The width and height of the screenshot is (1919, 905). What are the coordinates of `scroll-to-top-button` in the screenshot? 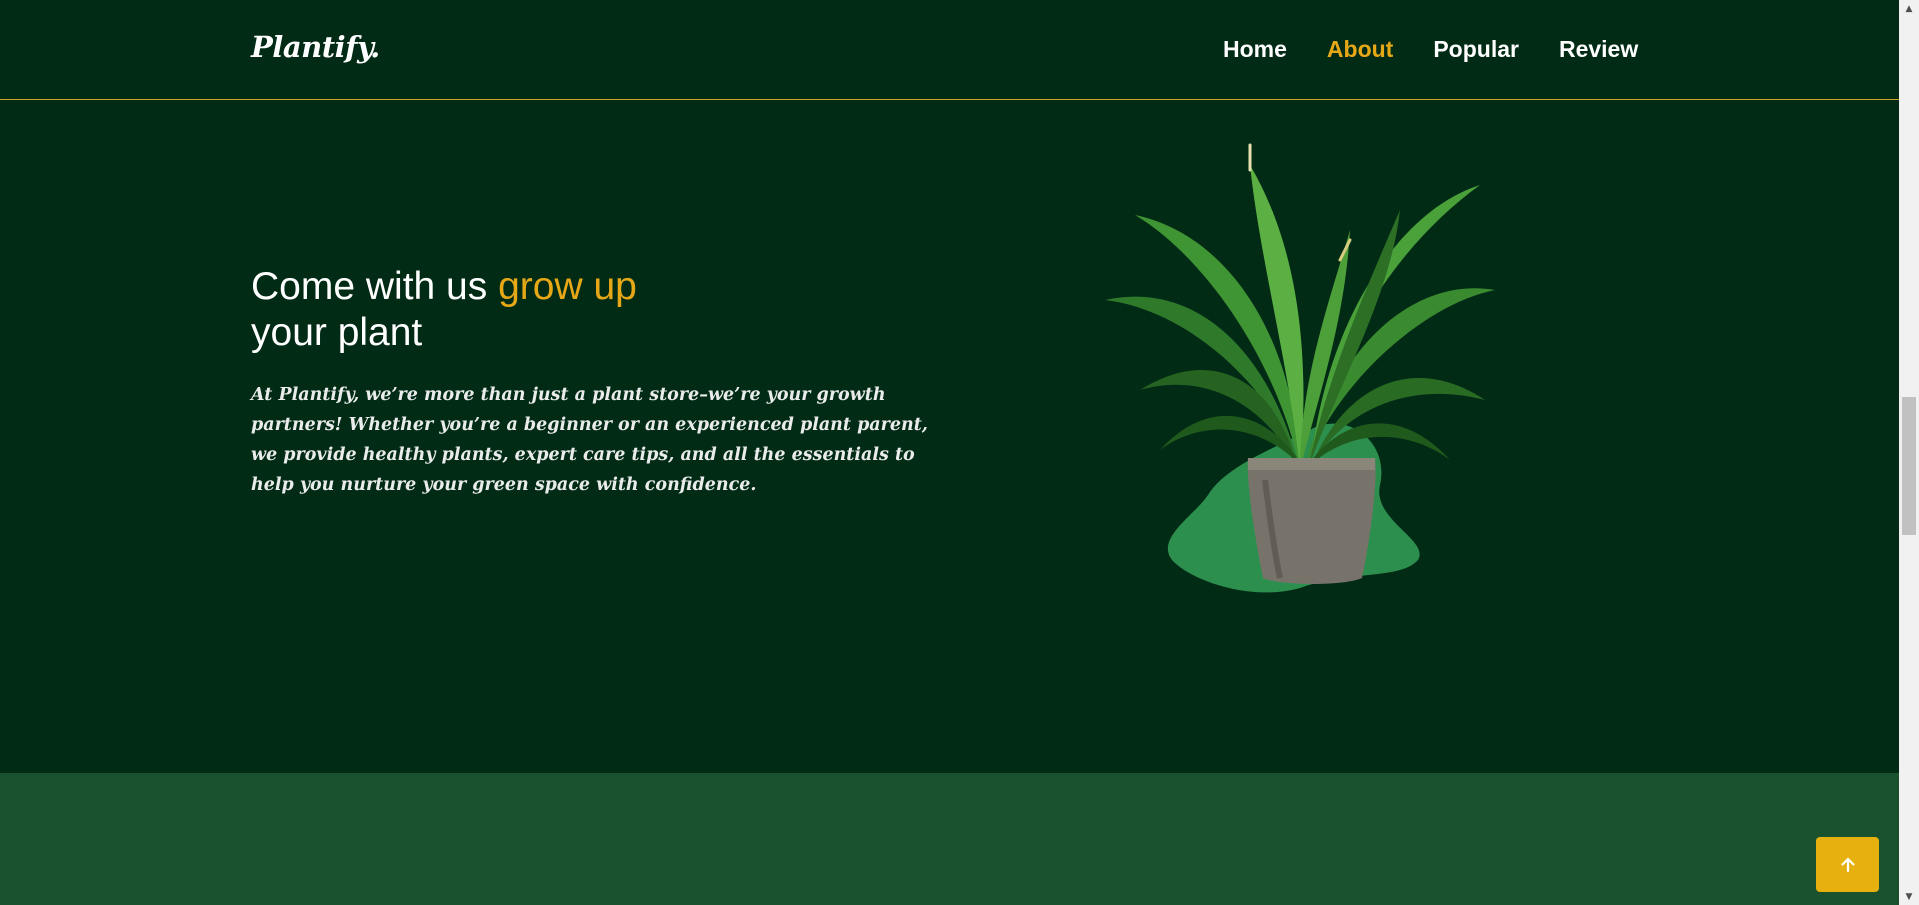 It's located at (1847, 864).